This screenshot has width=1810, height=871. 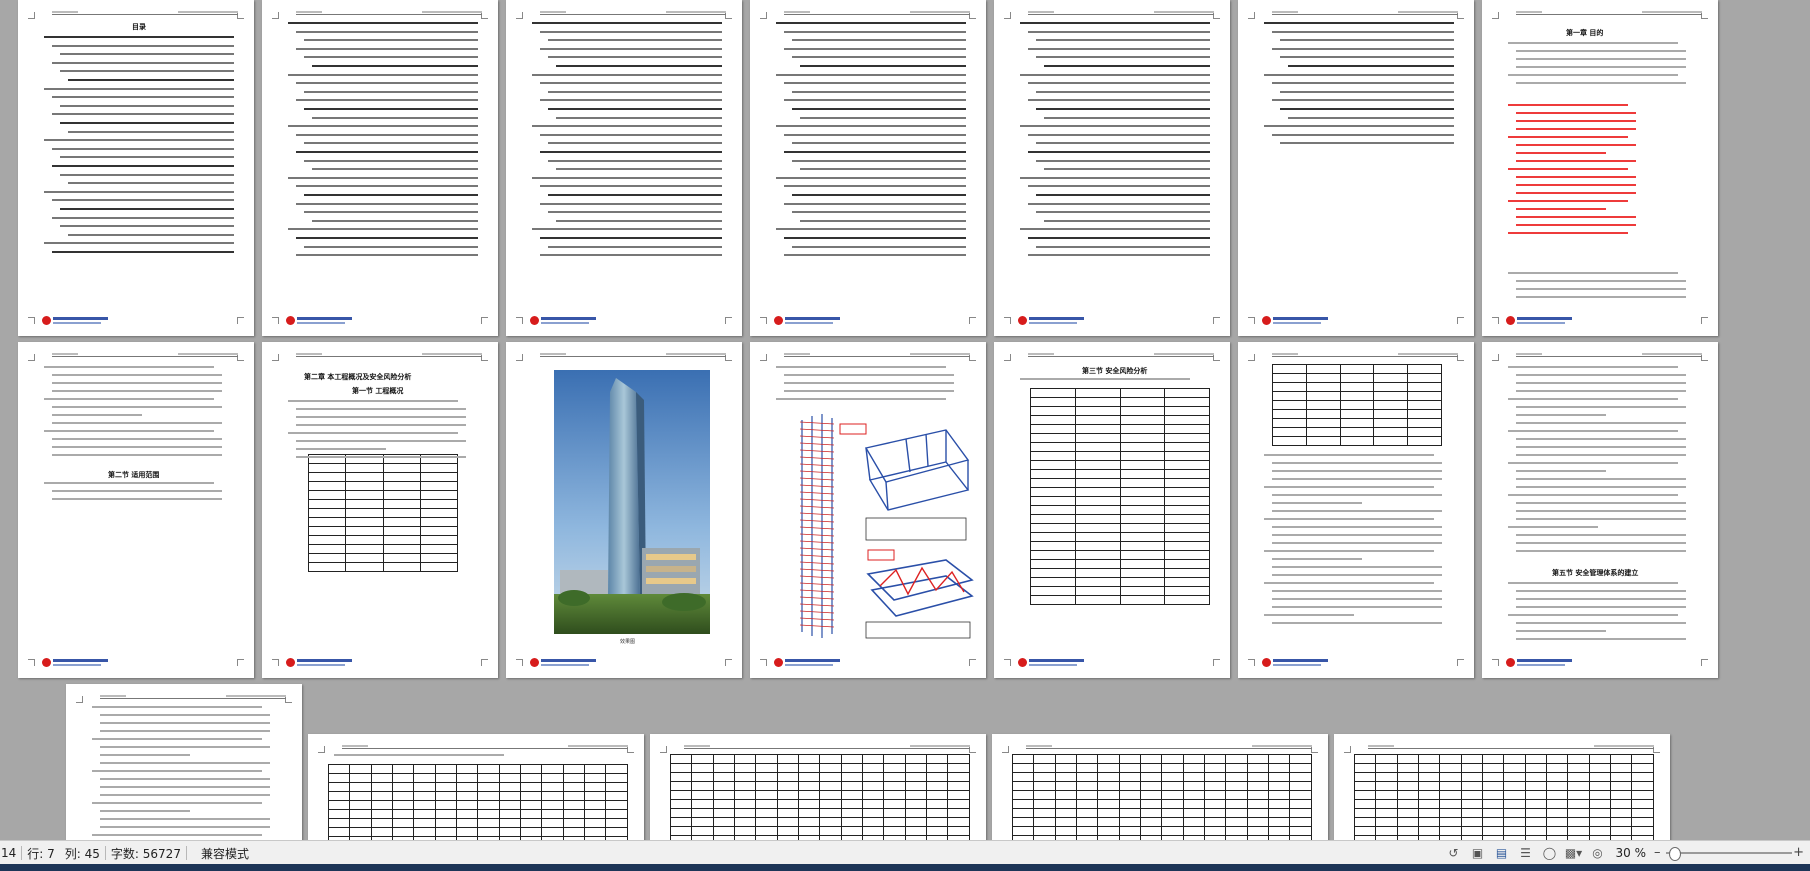 What do you see at coordinates (146, 853) in the screenshot?
I see `word-count: 字数: 56727` at bounding box center [146, 853].